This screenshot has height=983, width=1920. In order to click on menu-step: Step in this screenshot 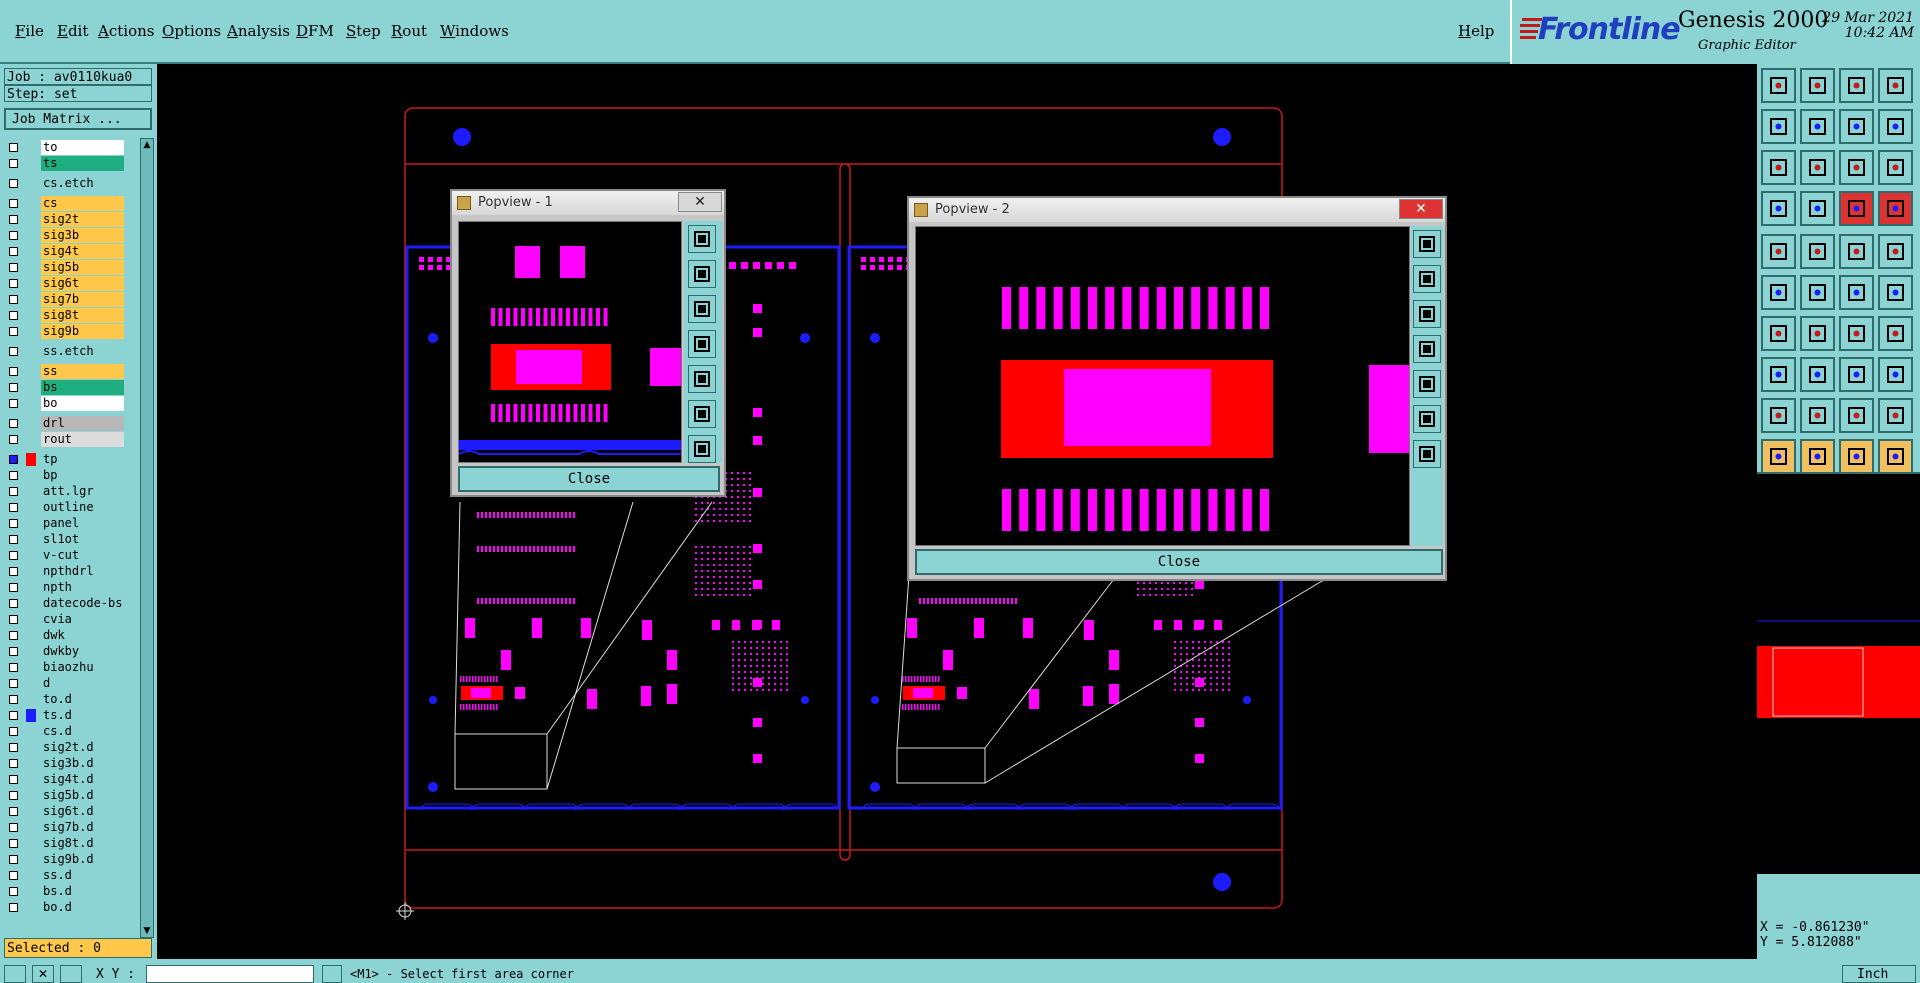, I will do `click(363, 31)`.